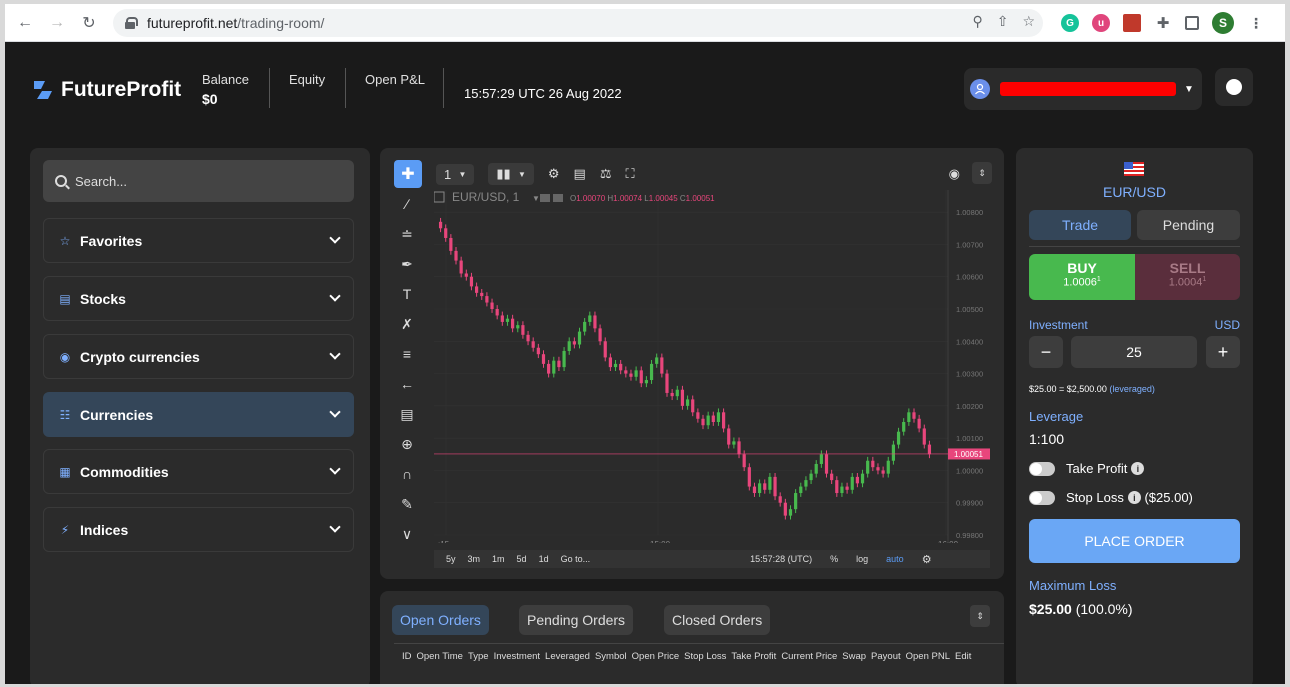 The width and height of the screenshot is (1290, 687). Describe the element at coordinates (407, 504) in the screenshot. I see `lock-drawing-icon: ✎` at that location.